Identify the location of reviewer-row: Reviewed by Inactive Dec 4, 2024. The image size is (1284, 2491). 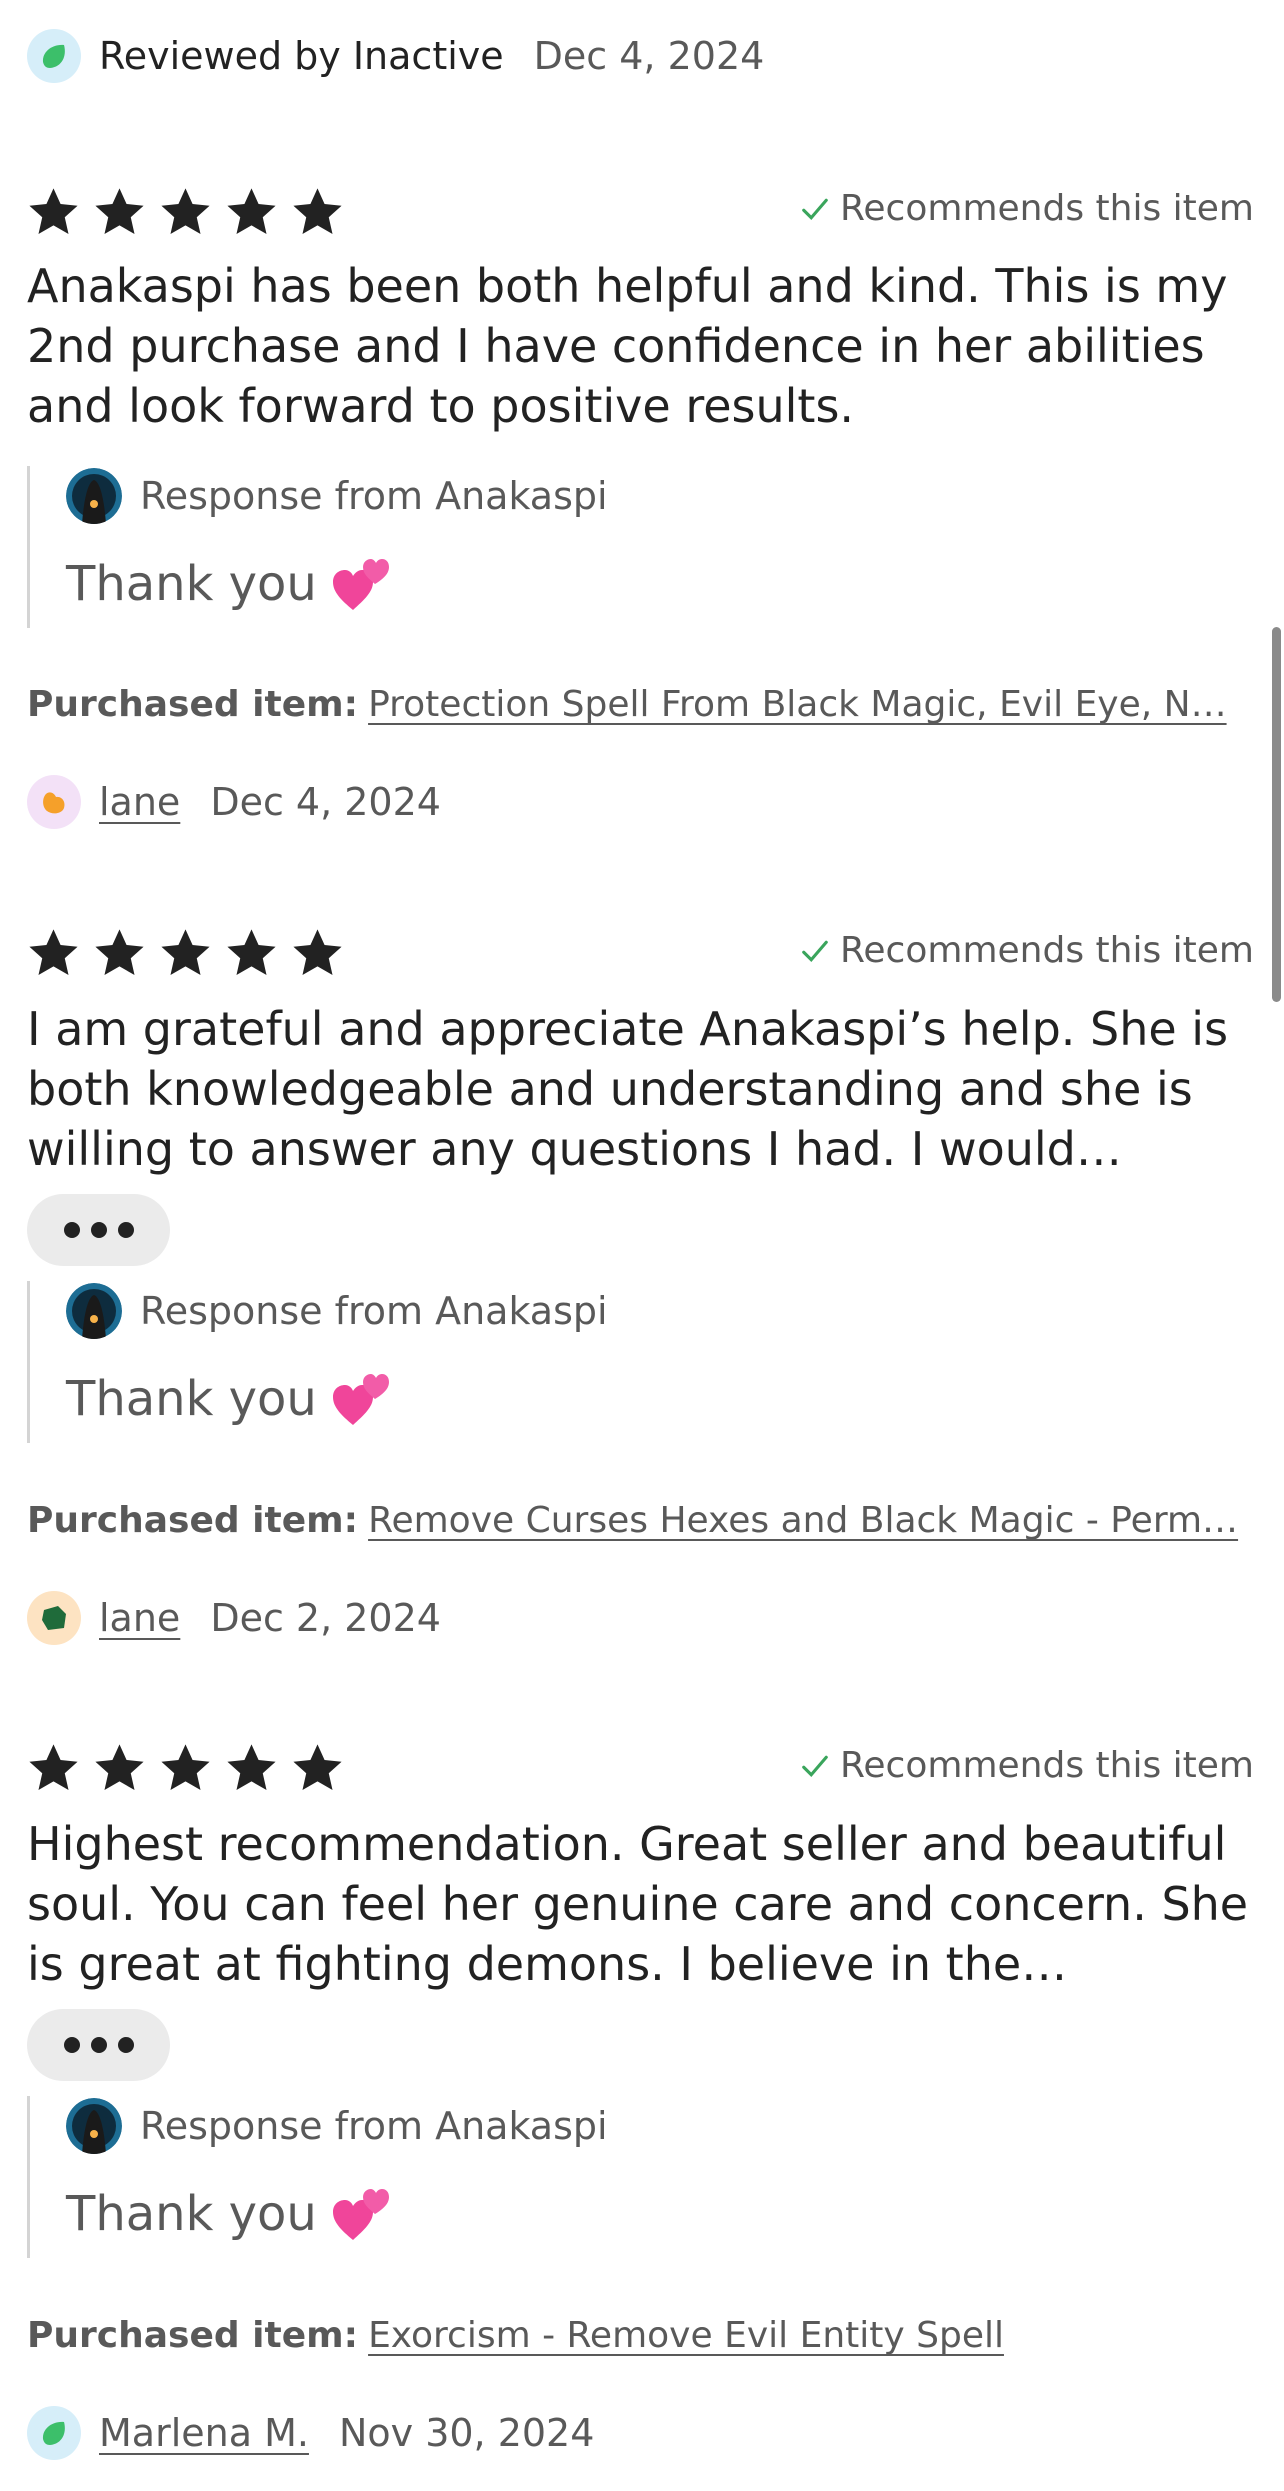
(395, 56).